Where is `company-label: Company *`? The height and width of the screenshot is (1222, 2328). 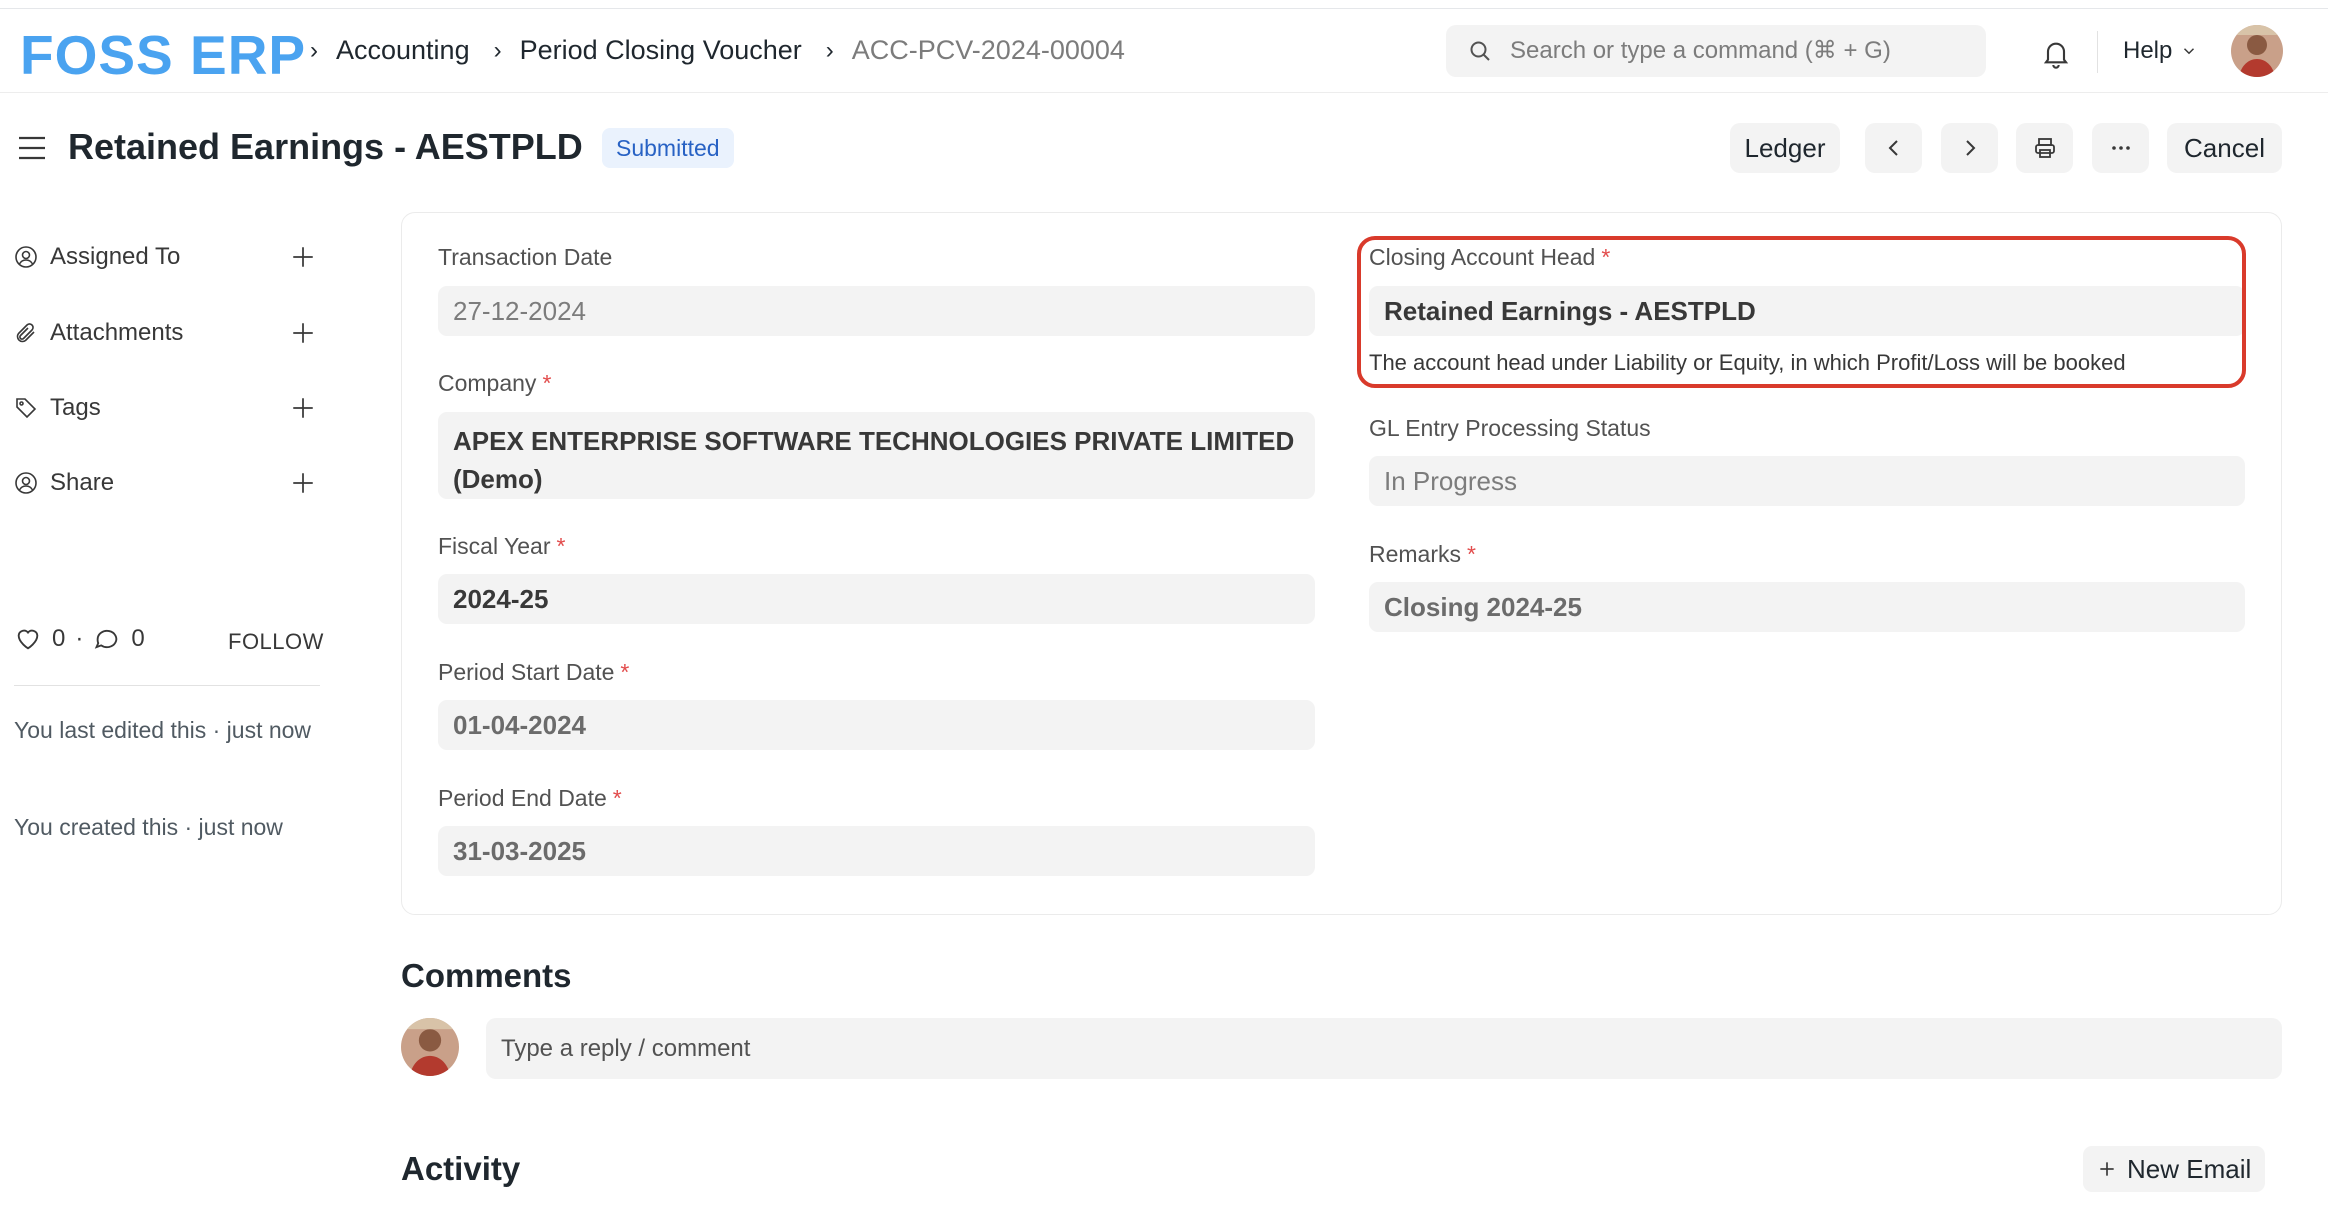 company-label: Company * is located at coordinates (495, 383).